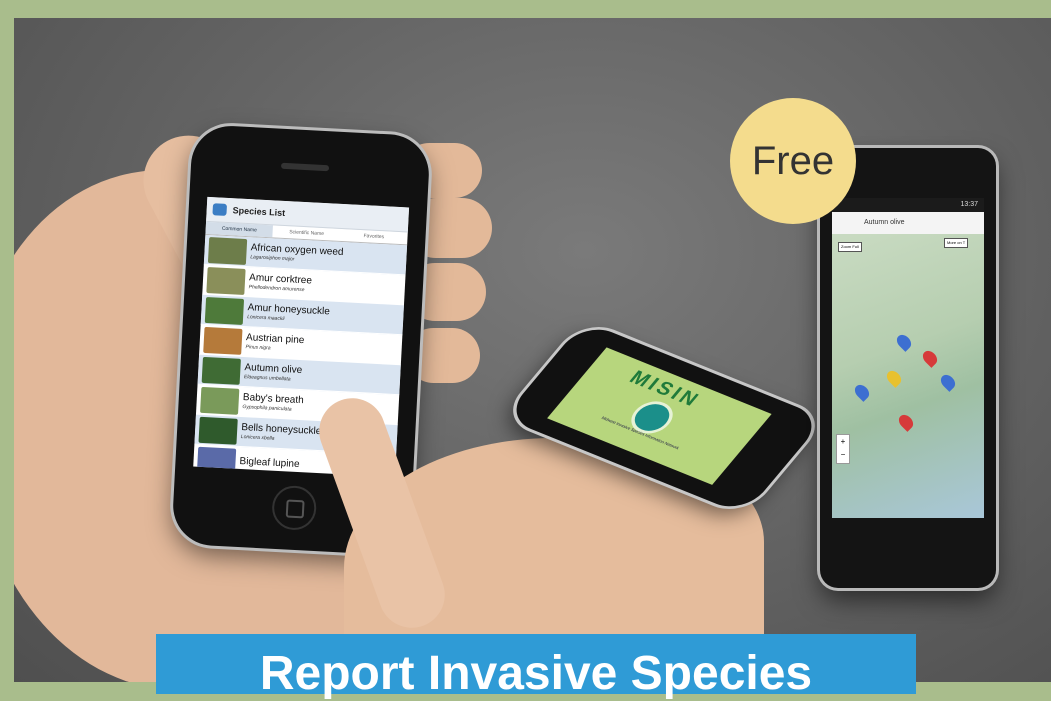 This screenshot has height=701, width=1051. What do you see at coordinates (850, 247) in the screenshot?
I see `zoom-full-button: Zoom Full` at bounding box center [850, 247].